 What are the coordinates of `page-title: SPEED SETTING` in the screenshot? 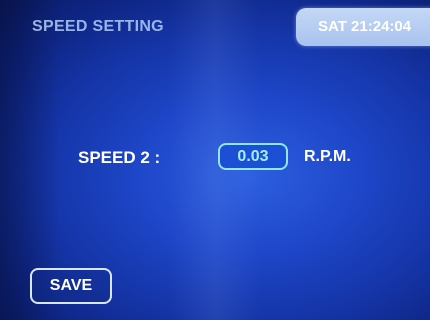 It's located at (98, 26).